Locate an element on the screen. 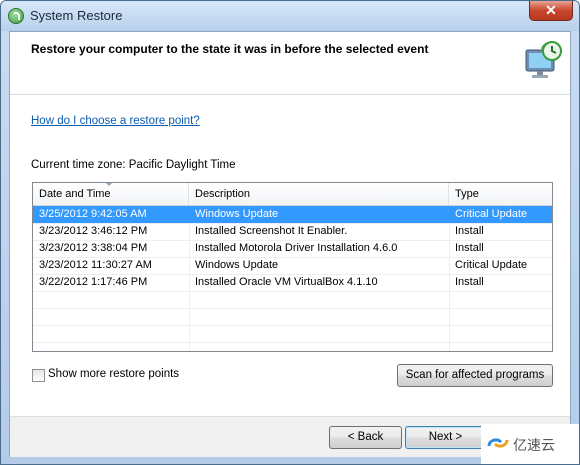 The height and width of the screenshot is (465, 580). list-header: Date and Time Description Type is located at coordinates (292, 194).